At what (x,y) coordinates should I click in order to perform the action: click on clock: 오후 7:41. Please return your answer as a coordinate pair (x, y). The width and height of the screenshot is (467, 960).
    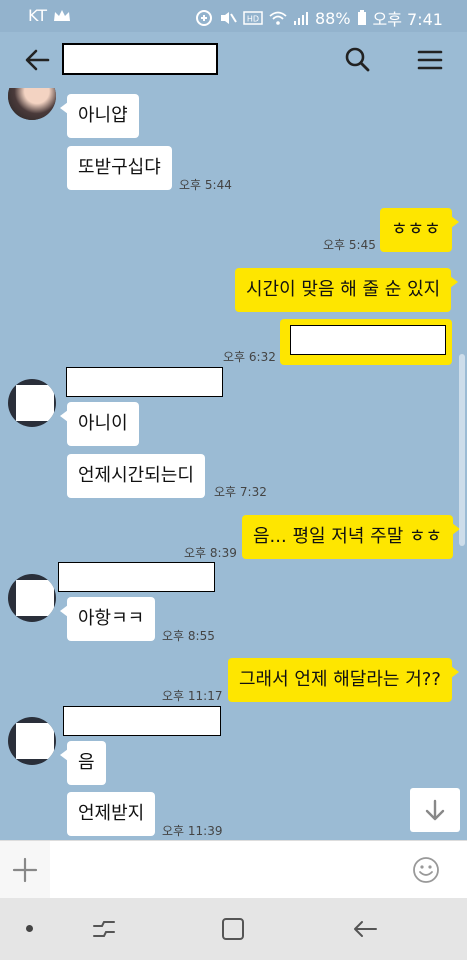
    Looking at the image, I should click on (407, 19).